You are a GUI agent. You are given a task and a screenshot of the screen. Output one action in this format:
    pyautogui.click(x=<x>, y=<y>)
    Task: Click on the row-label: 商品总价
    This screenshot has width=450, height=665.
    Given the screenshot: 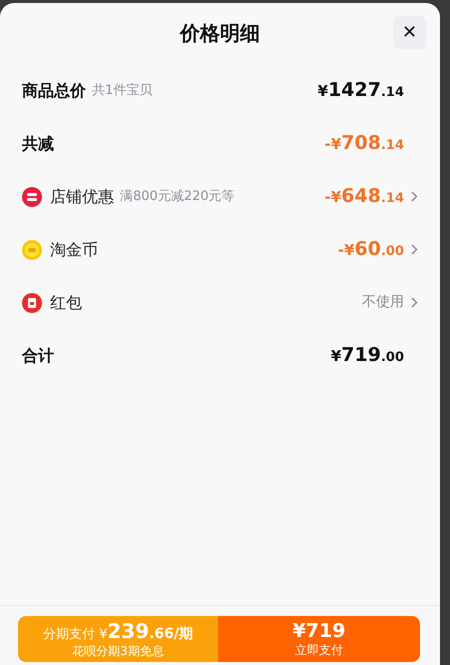 What is the action you would take?
    pyautogui.click(x=54, y=91)
    